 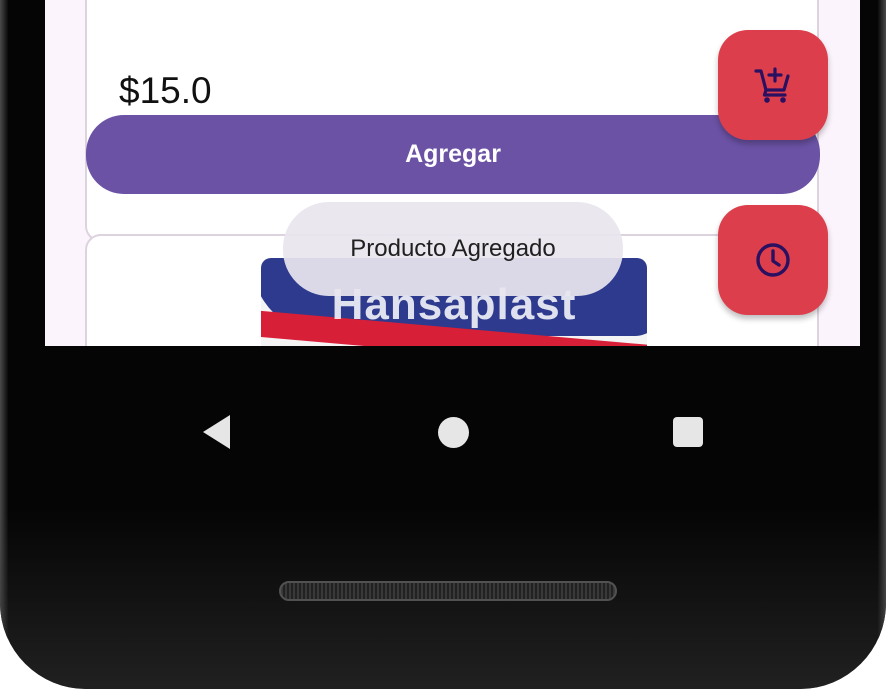 I want to click on recents-square-icon, so click(x=688, y=432).